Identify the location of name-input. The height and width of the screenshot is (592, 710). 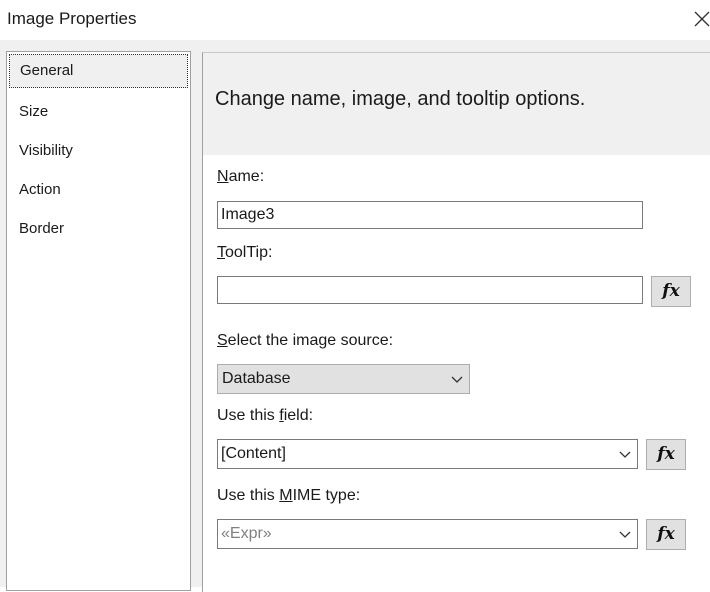
(430, 215).